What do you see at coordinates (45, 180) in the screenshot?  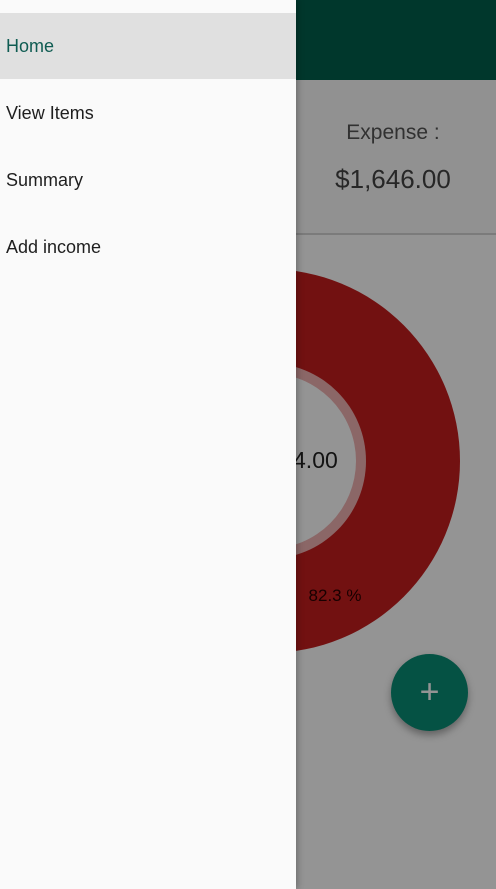 I see `drawer-item-label: Summary` at bounding box center [45, 180].